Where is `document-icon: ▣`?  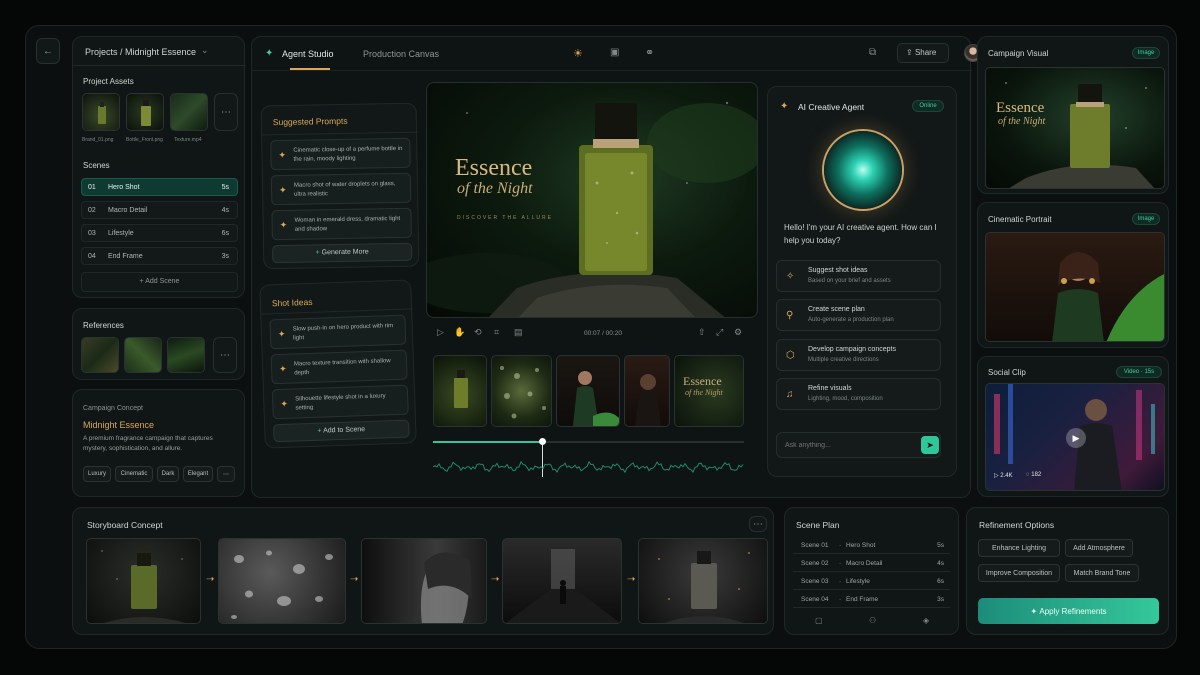
document-icon: ▣ is located at coordinates (614, 52).